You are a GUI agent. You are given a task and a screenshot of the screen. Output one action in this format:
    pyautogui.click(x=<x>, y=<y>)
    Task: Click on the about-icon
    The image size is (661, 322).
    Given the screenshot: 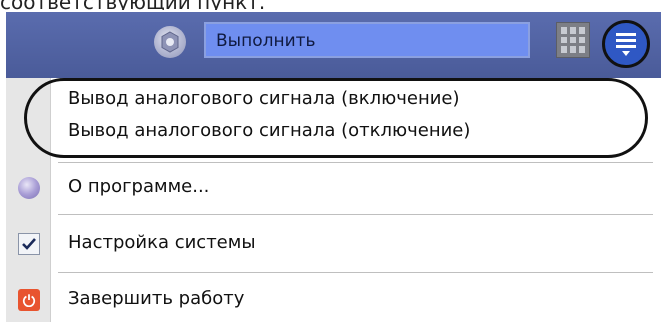 What is the action you would take?
    pyautogui.click(x=29, y=188)
    